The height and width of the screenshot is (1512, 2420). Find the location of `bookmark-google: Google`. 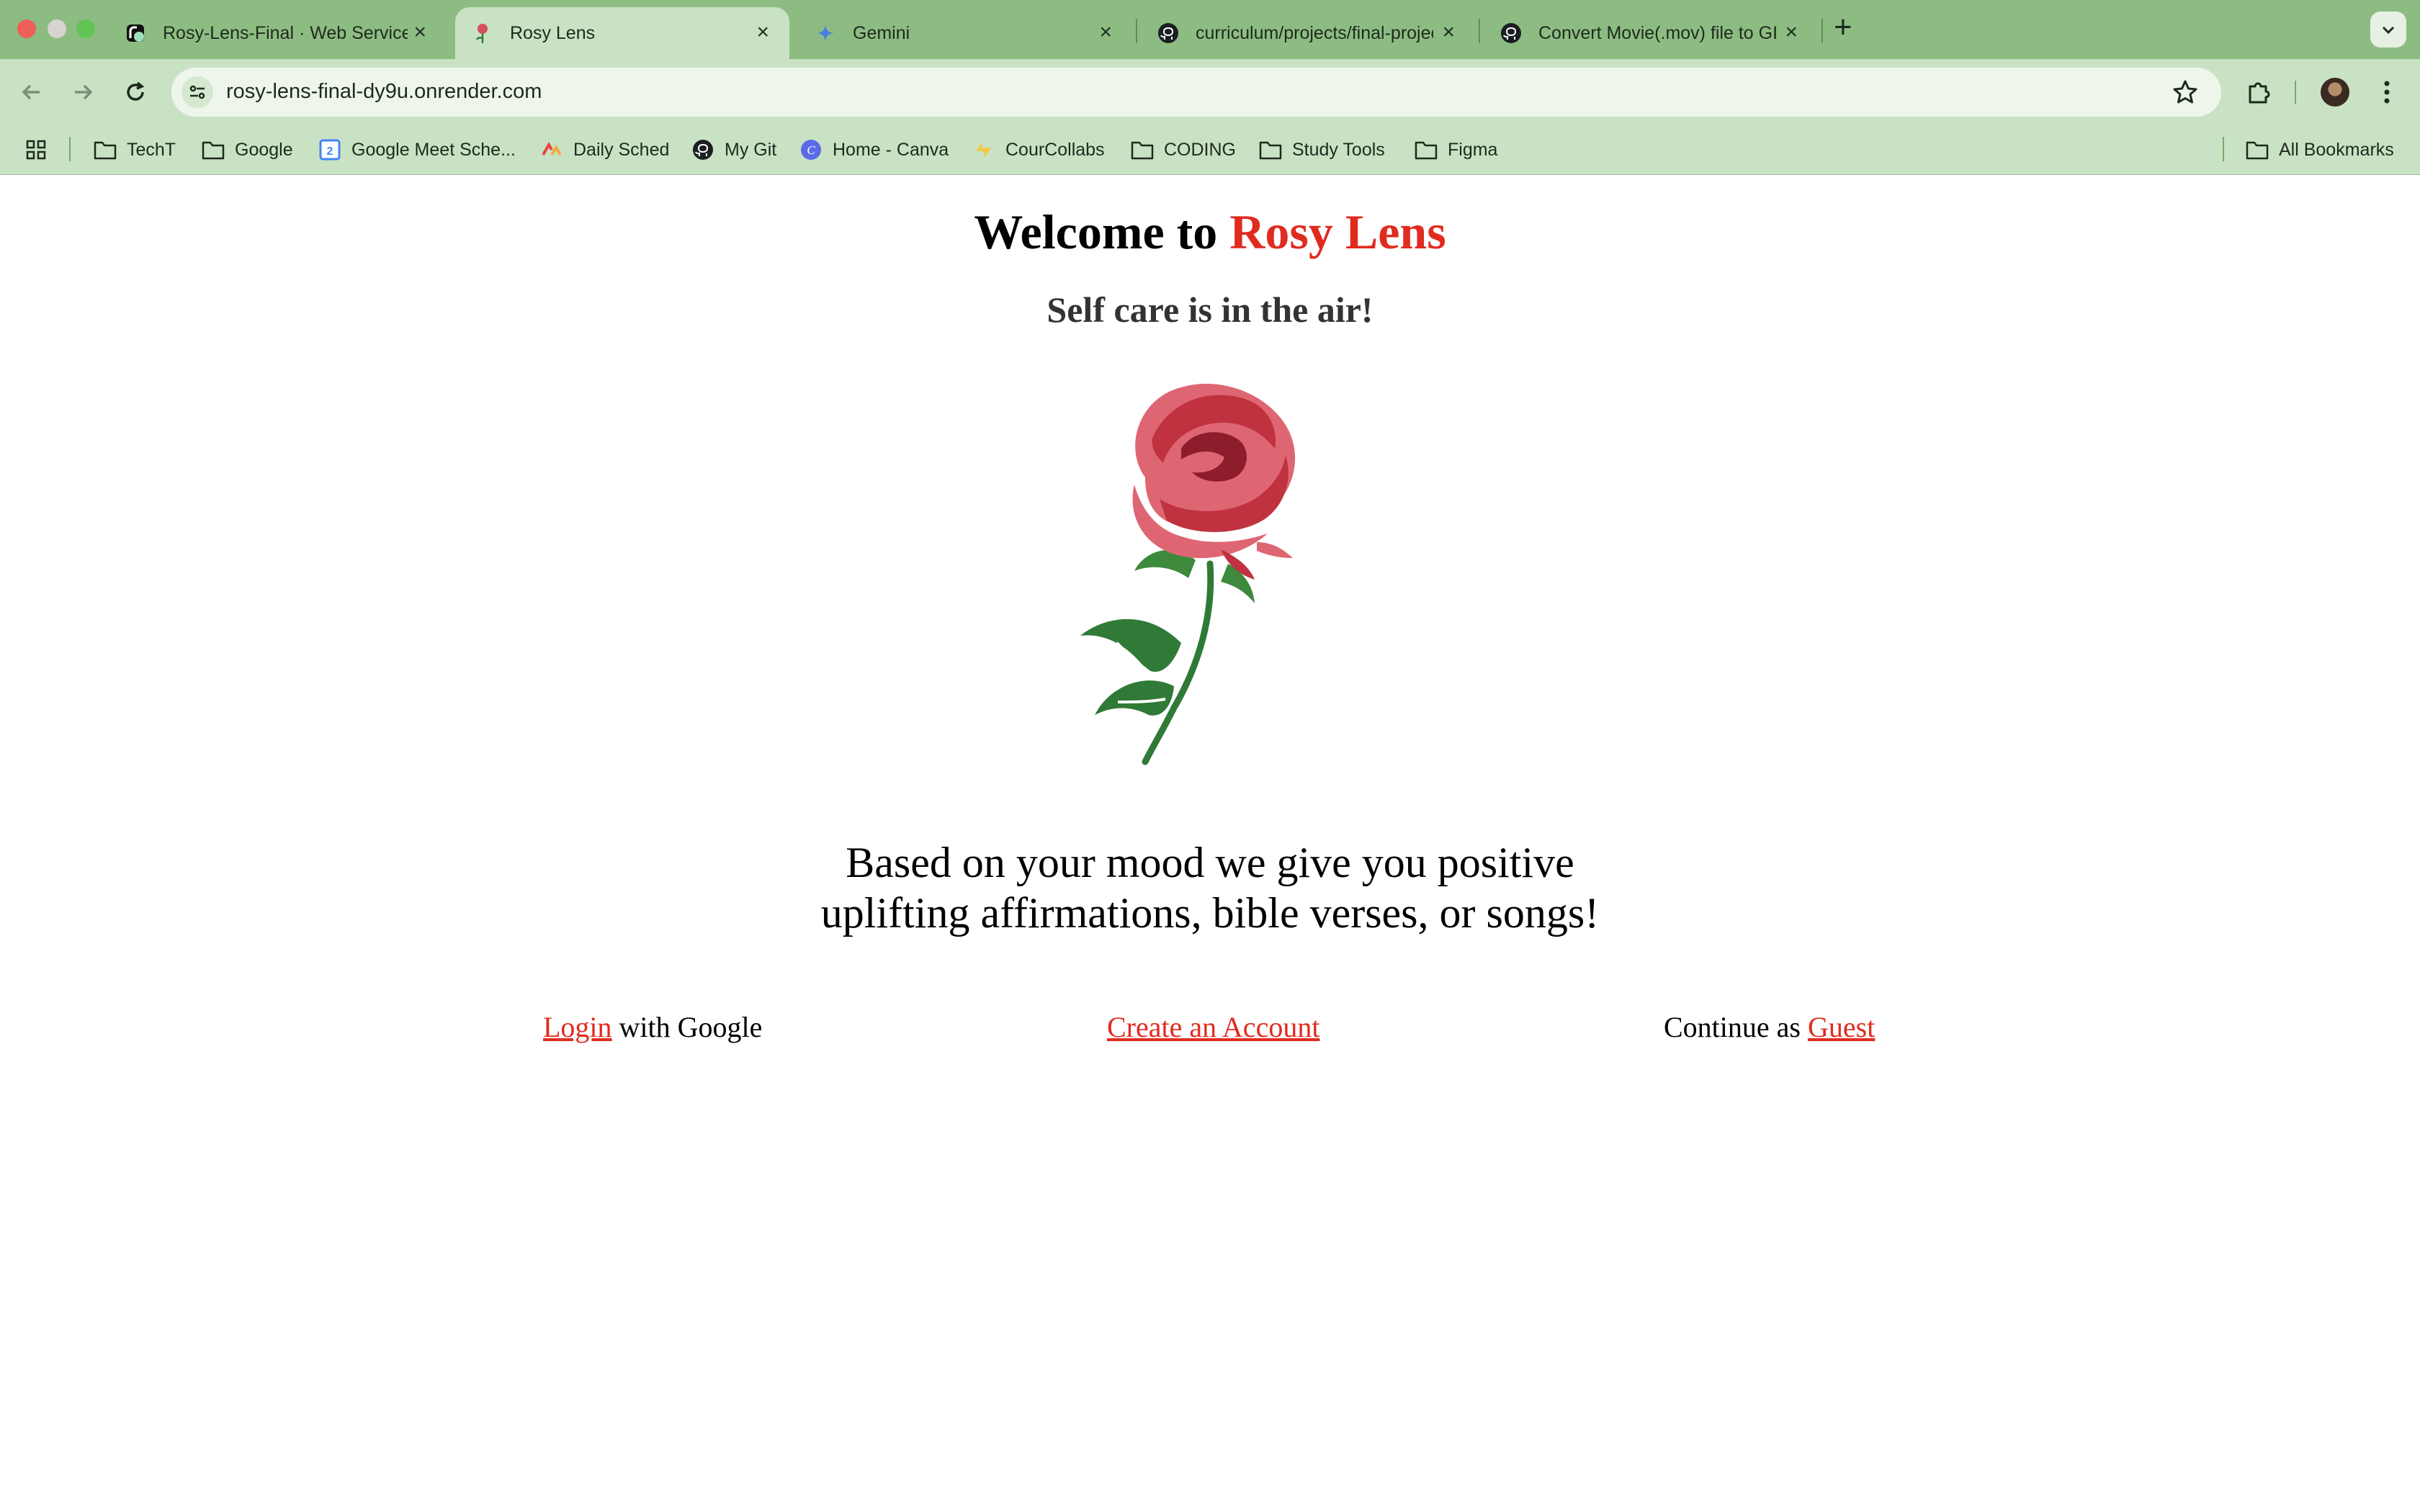

bookmark-google: Google is located at coordinates (247, 149).